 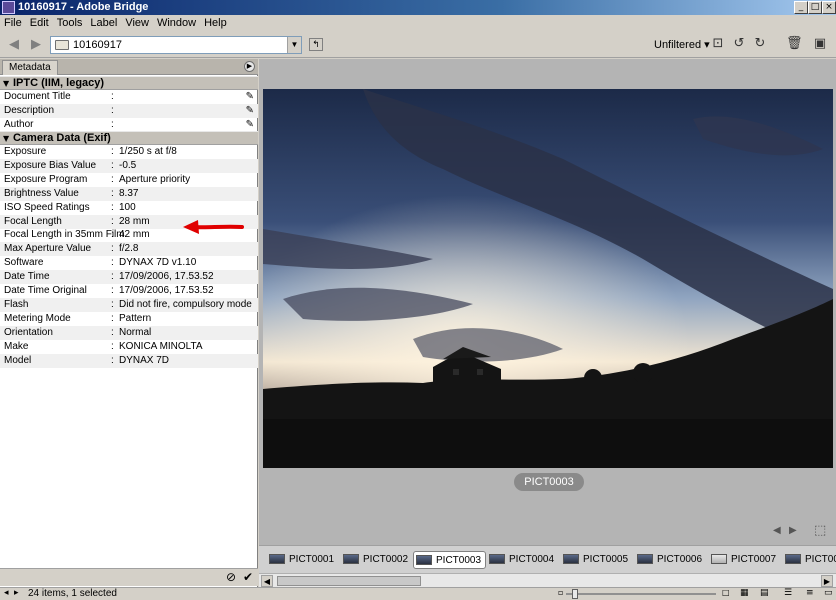 What do you see at coordinates (828, 593) in the screenshot?
I see `view-list-icon: ▭` at bounding box center [828, 593].